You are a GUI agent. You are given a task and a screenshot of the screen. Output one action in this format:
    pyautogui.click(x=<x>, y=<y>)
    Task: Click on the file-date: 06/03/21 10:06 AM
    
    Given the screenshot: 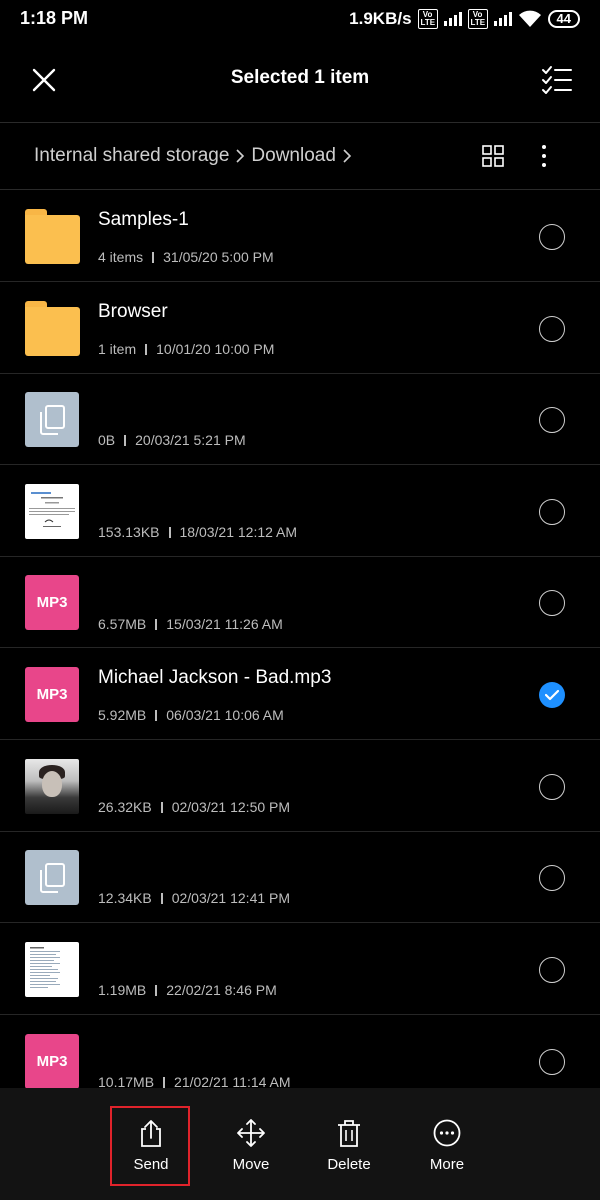 What is the action you would take?
    pyautogui.click(x=225, y=715)
    